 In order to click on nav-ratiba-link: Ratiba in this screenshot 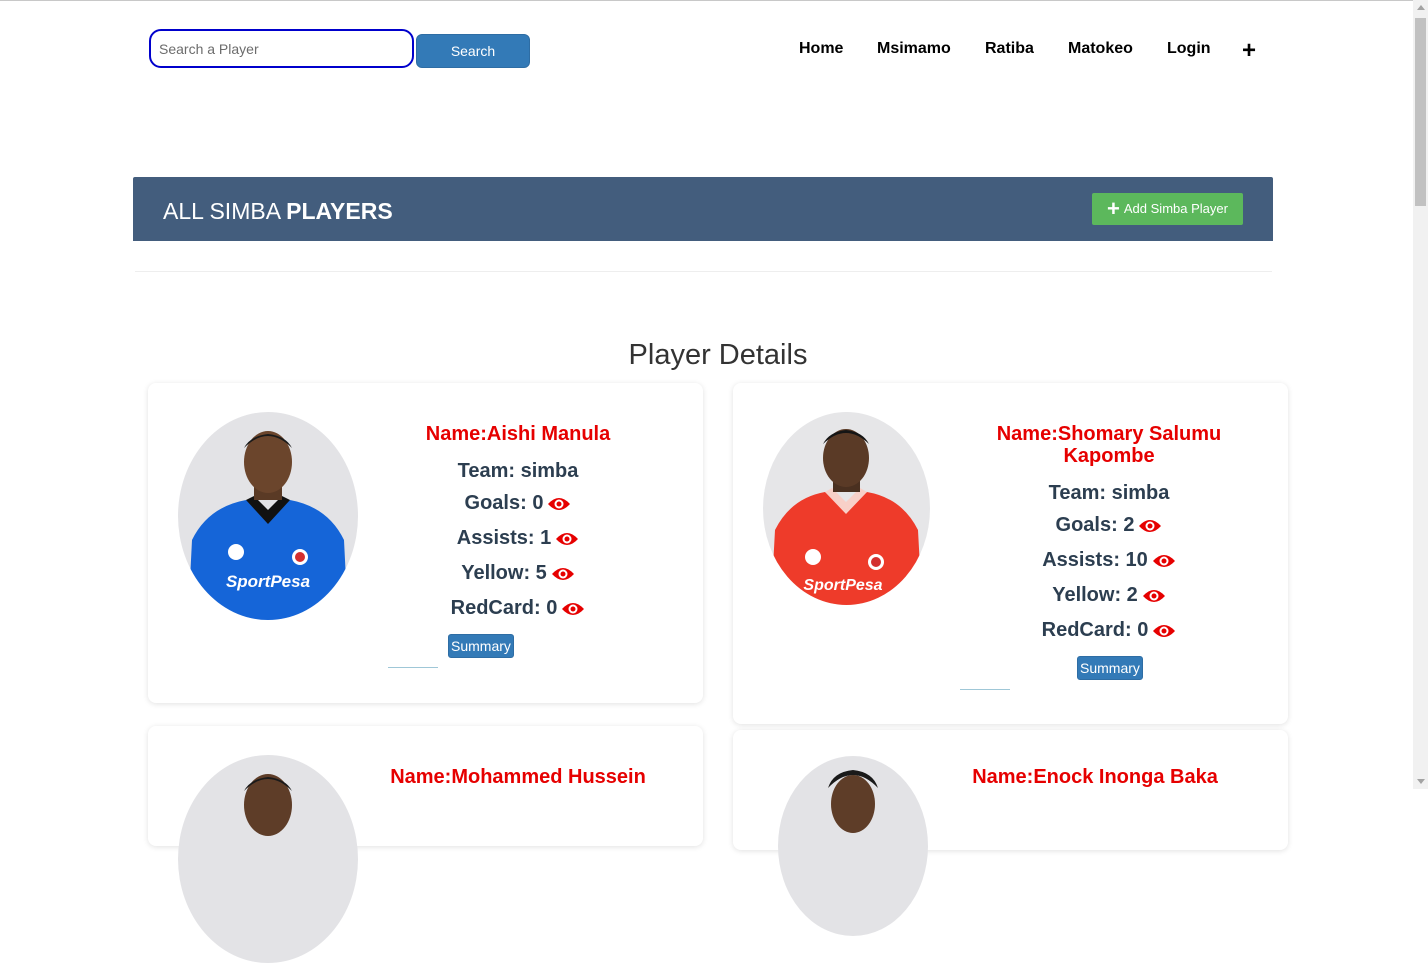, I will do `click(1009, 49)`.